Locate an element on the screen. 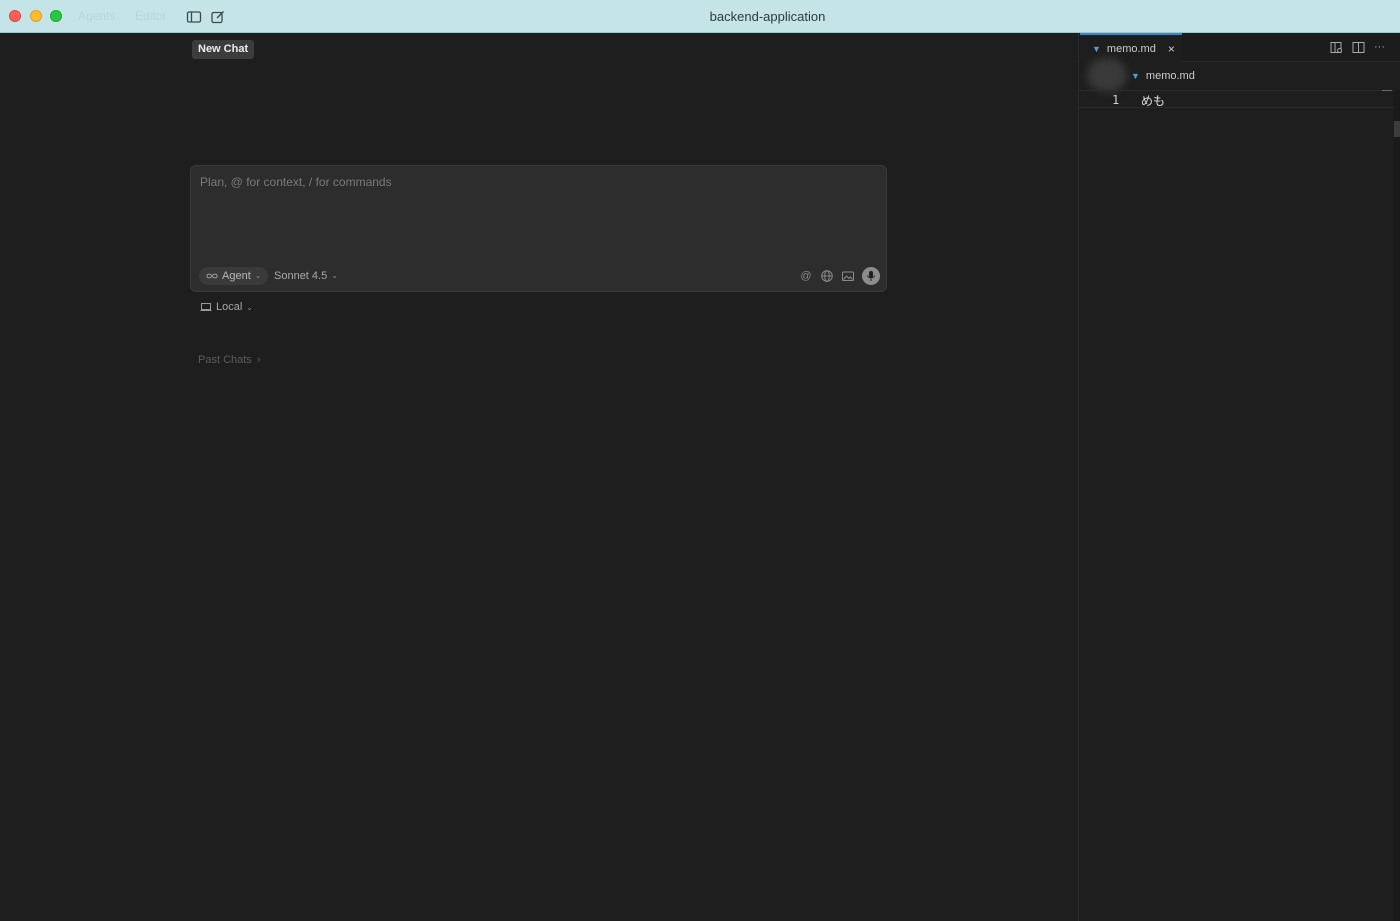 The image size is (1400, 921). new-chat-tooltip: New Chat is located at coordinates (223, 49).